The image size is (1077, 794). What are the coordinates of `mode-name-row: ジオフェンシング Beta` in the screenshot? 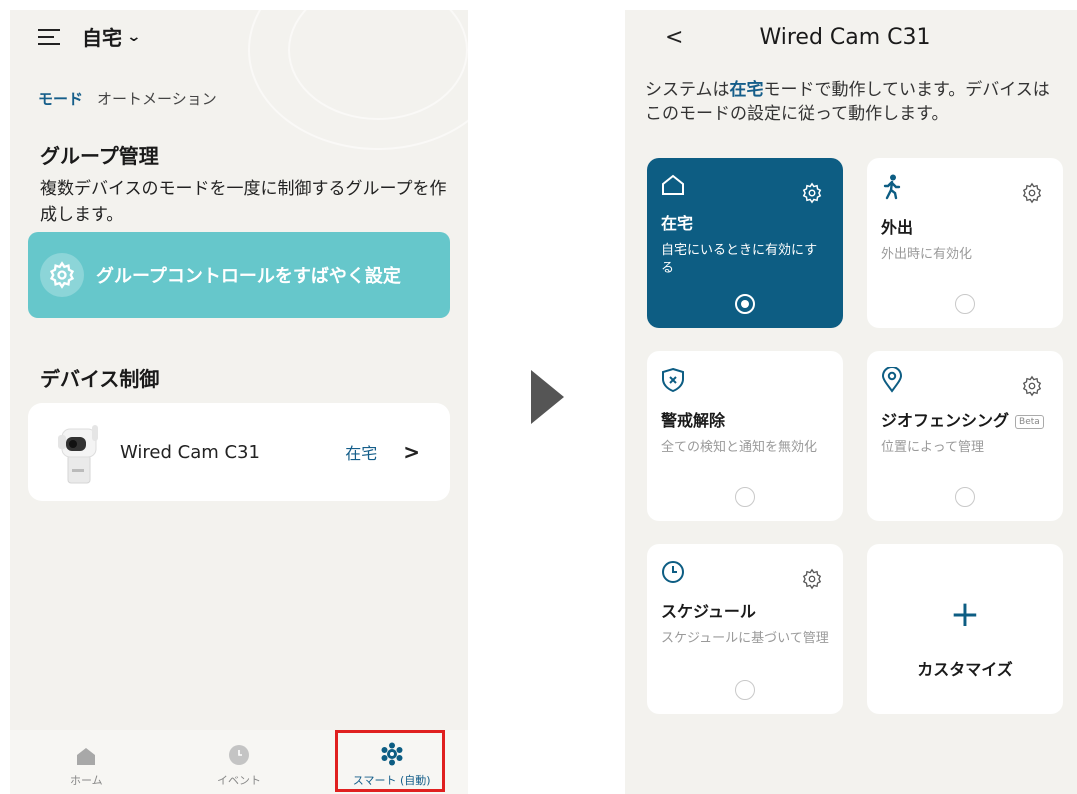 It's located at (965, 419).